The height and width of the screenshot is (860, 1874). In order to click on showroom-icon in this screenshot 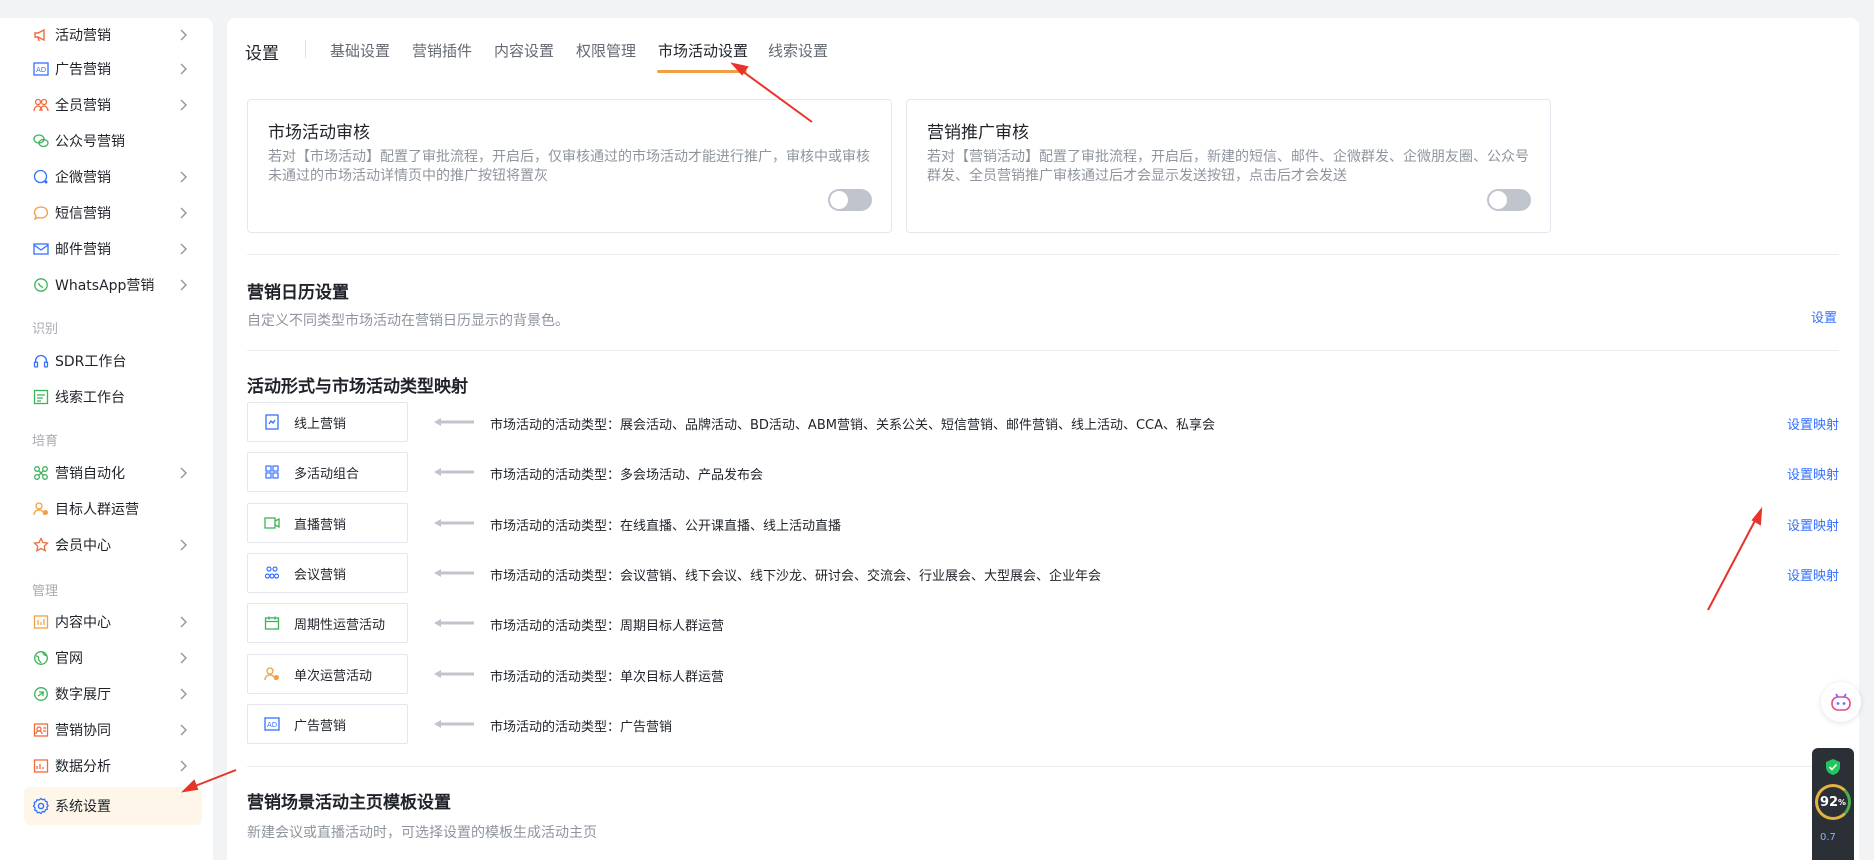, I will do `click(41, 694)`.